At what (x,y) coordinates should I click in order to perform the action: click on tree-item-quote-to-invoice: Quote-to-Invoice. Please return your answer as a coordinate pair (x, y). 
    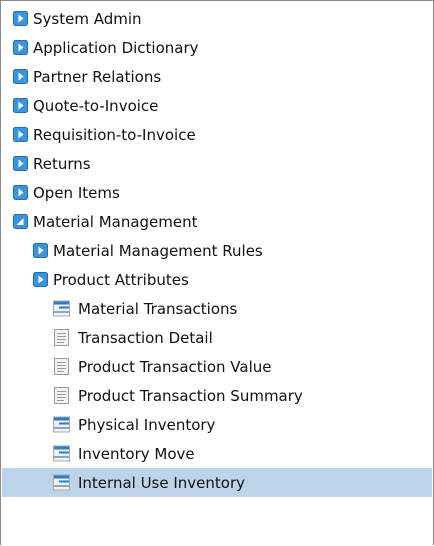
    Looking at the image, I should click on (217, 105).